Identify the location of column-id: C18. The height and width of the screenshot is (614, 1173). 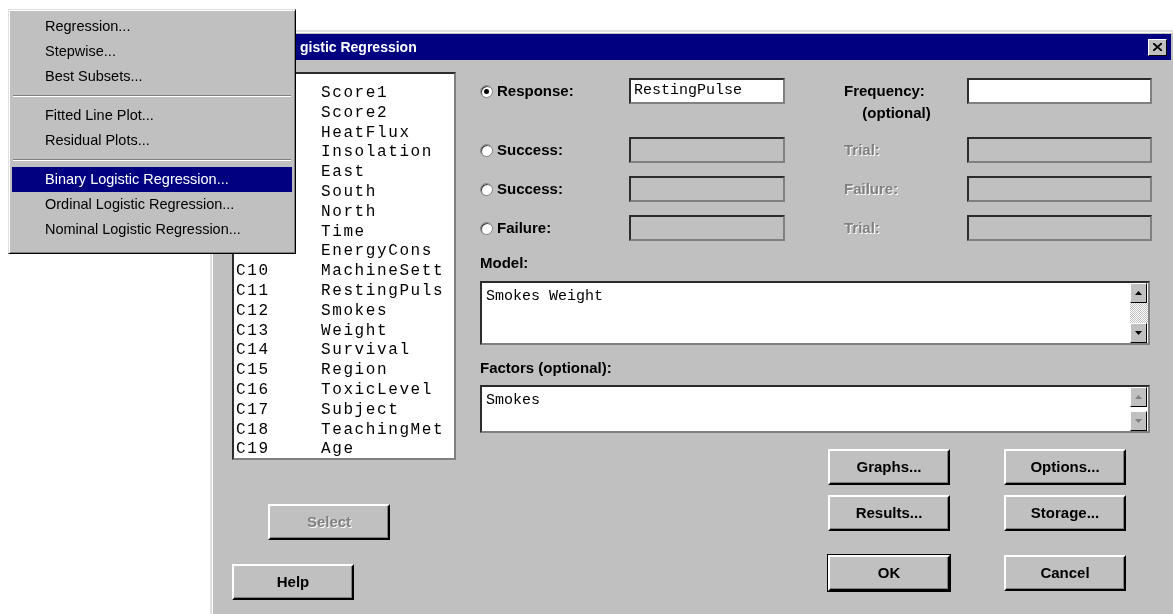
(253, 430).